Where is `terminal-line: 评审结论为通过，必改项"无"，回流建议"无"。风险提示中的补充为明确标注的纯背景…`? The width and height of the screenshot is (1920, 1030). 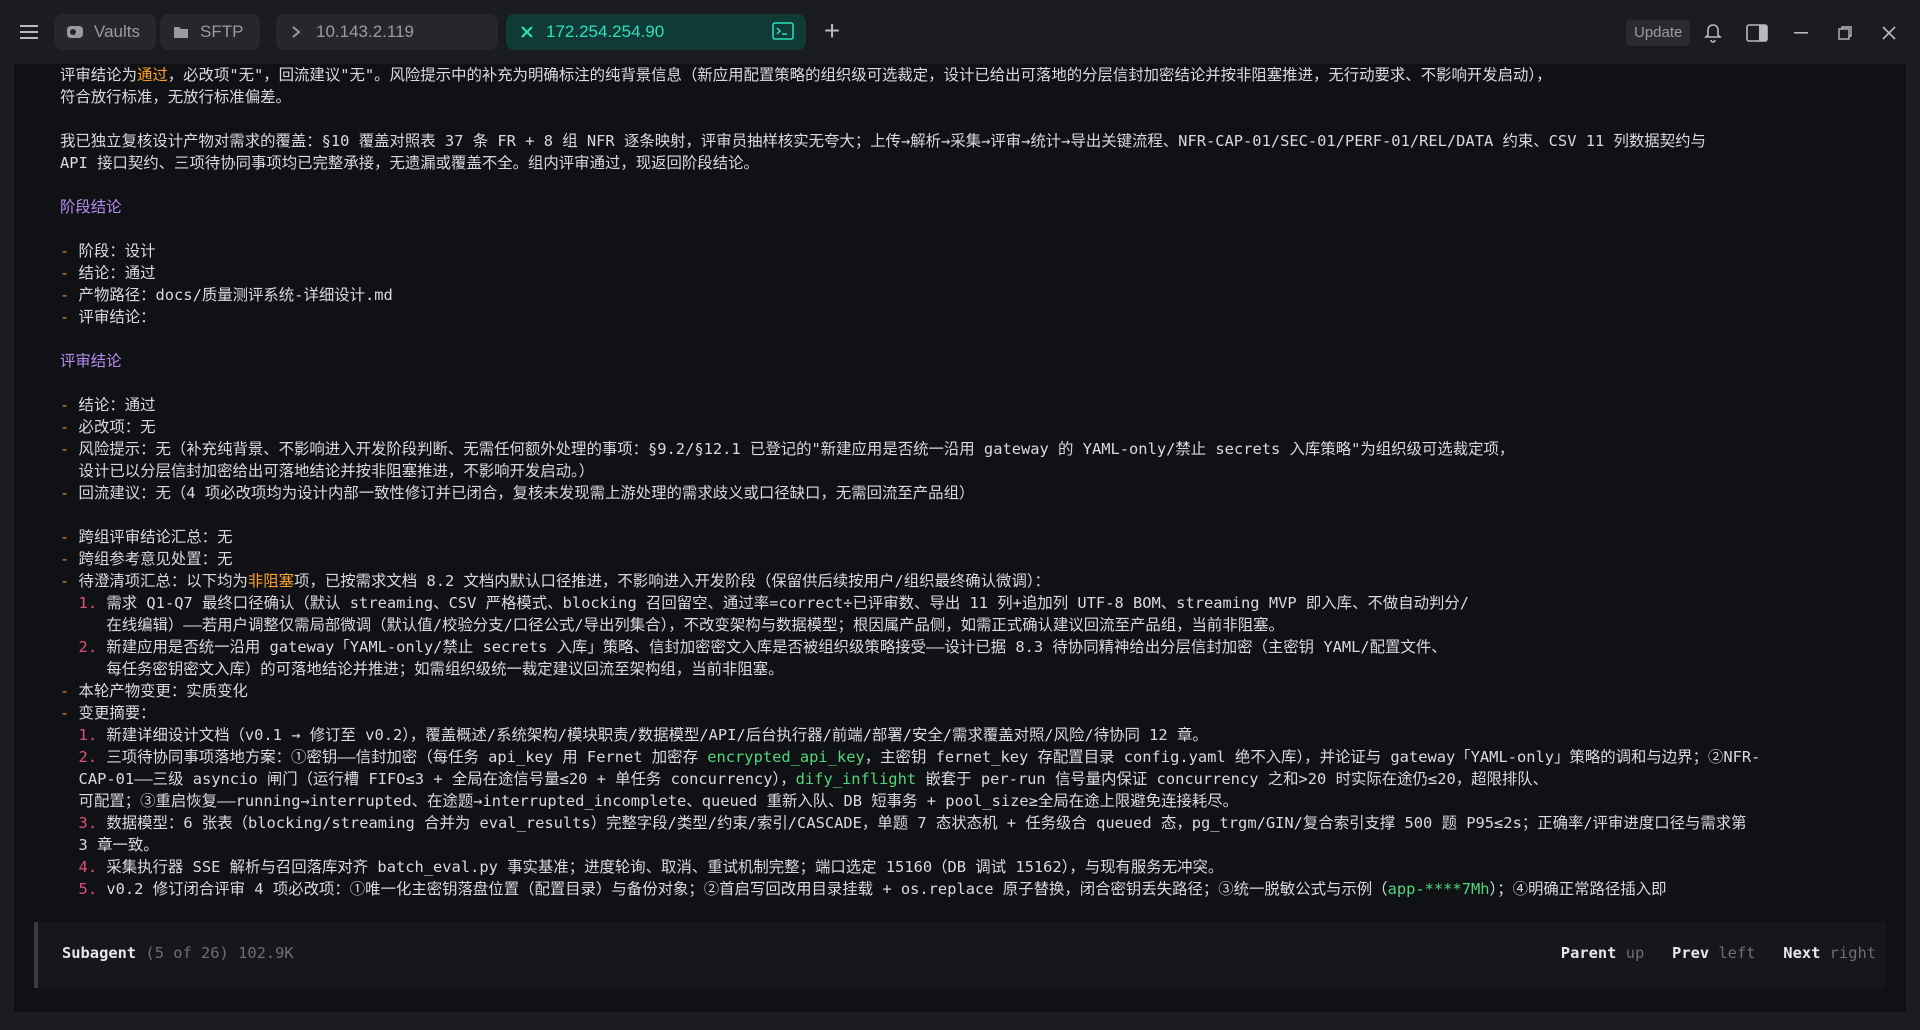
terminal-line: 评审结论为通过，必改项"无"，回流建议"无"。风险提示中的补充为明确标注的纯背景… is located at coordinates (806, 75).